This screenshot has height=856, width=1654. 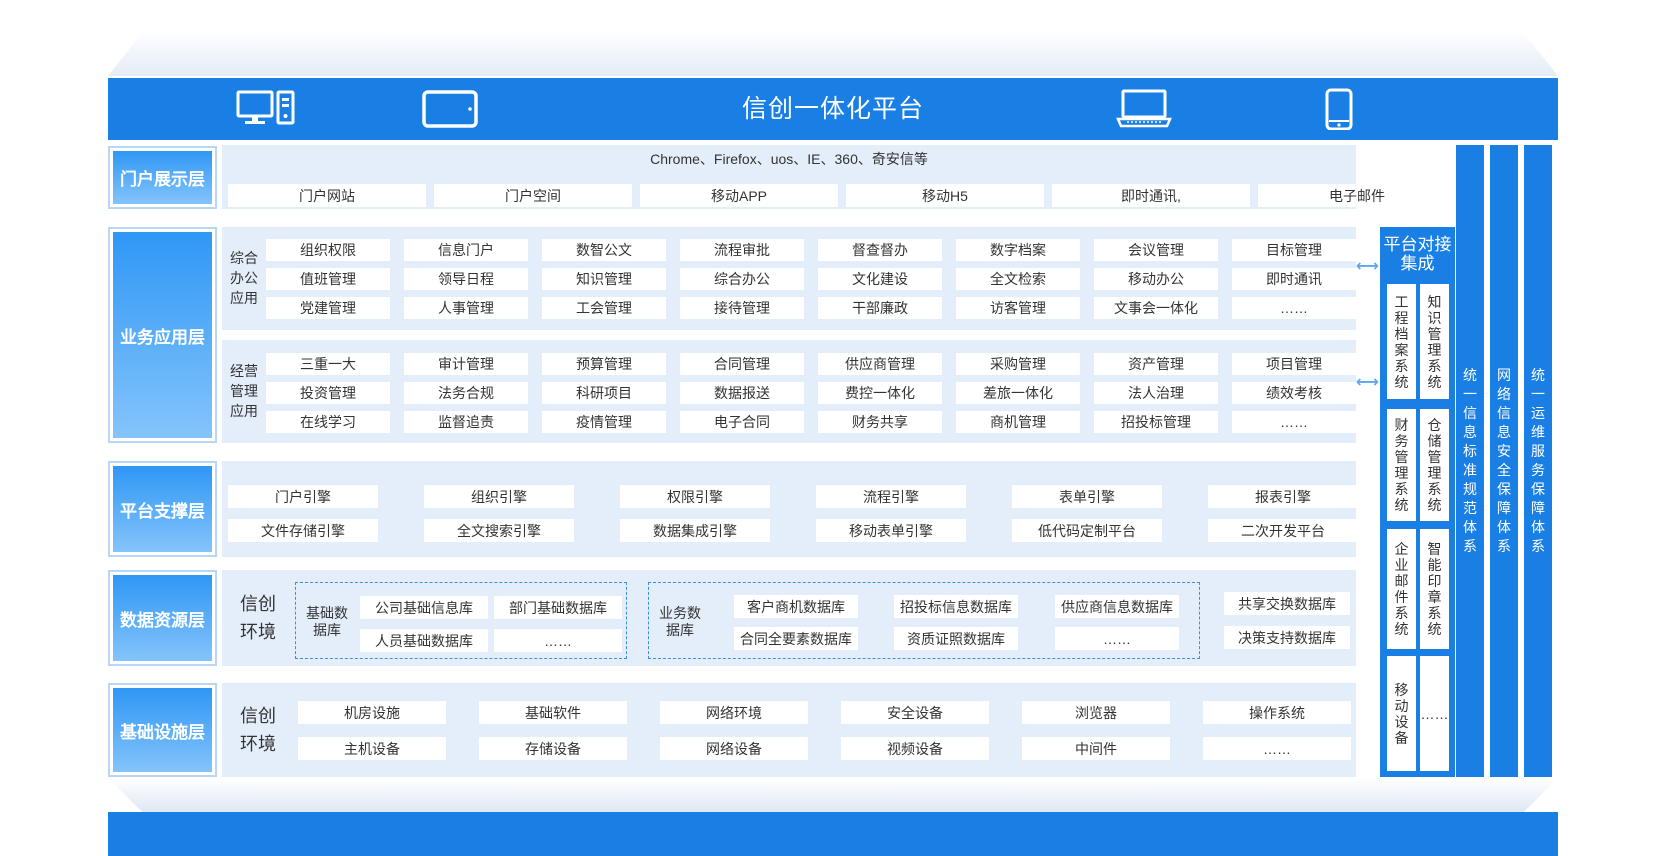 What do you see at coordinates (1283, 530) in the screenshot?
I see `engine-item: 二次开发平台` at bounding box center [1283, 530].